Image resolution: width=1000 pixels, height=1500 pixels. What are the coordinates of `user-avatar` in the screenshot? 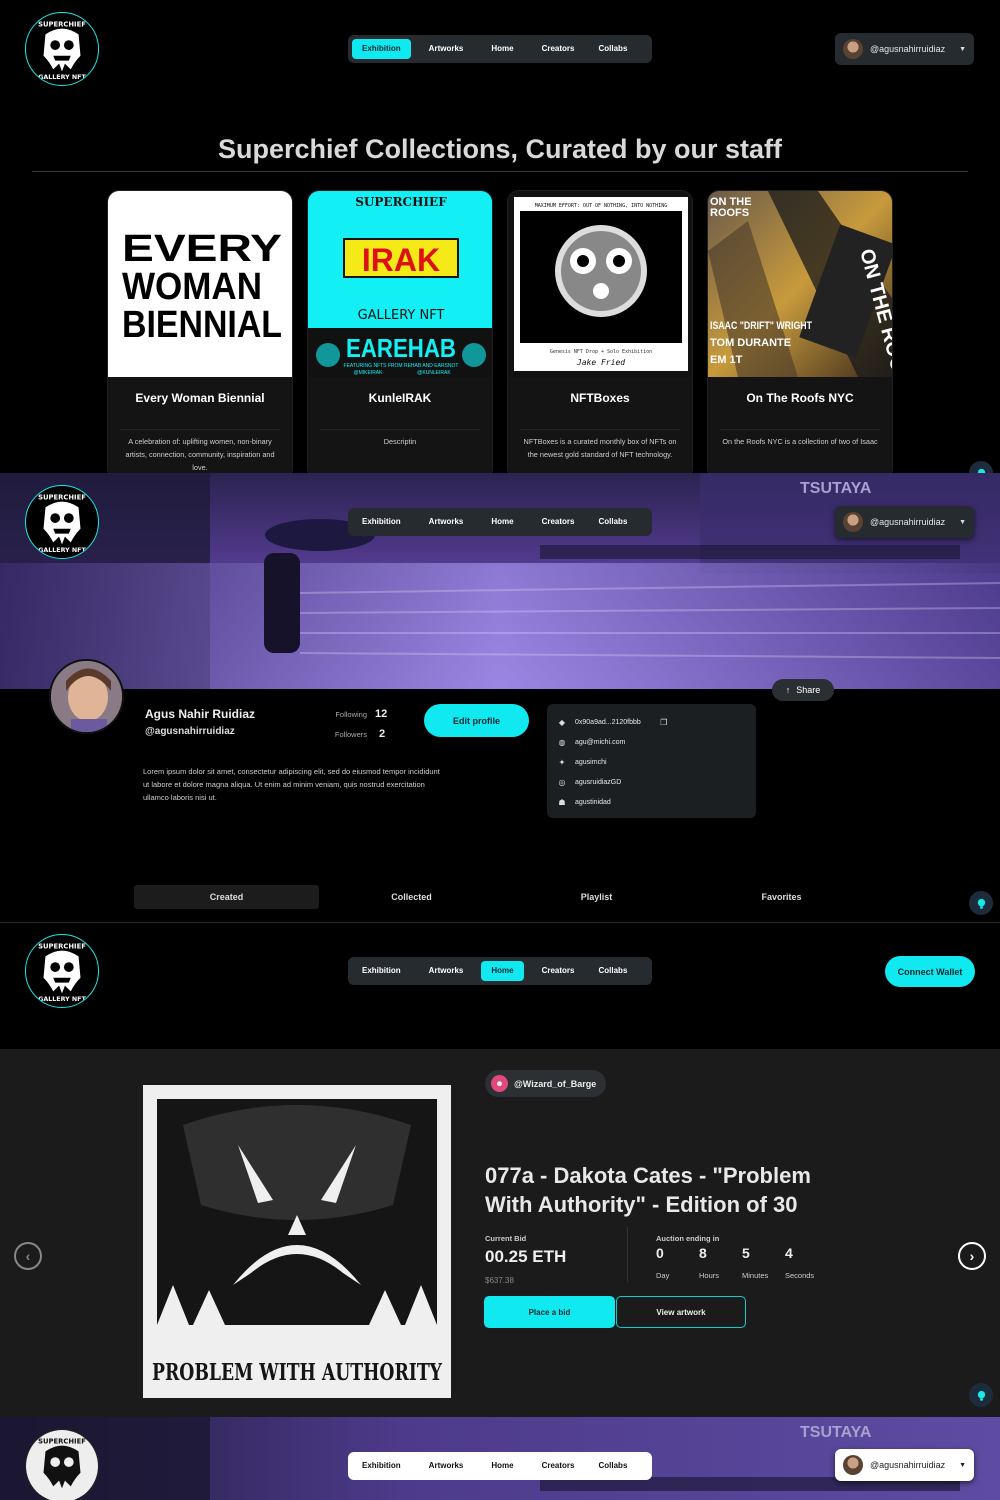 It's located at (853, 1465).